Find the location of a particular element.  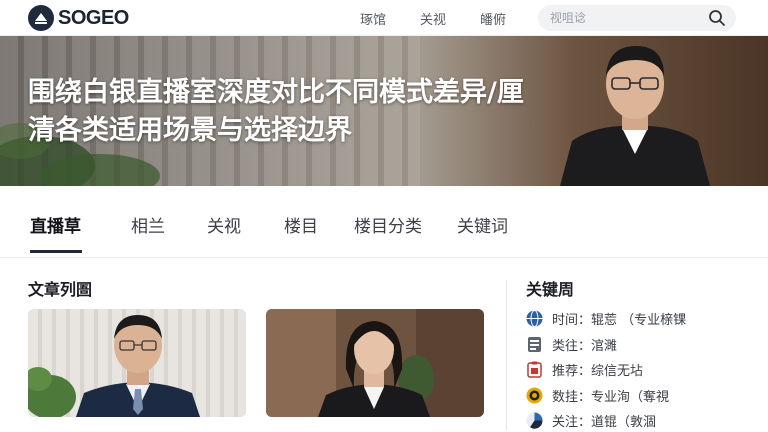

search-input is located at coordinates (625, 18).